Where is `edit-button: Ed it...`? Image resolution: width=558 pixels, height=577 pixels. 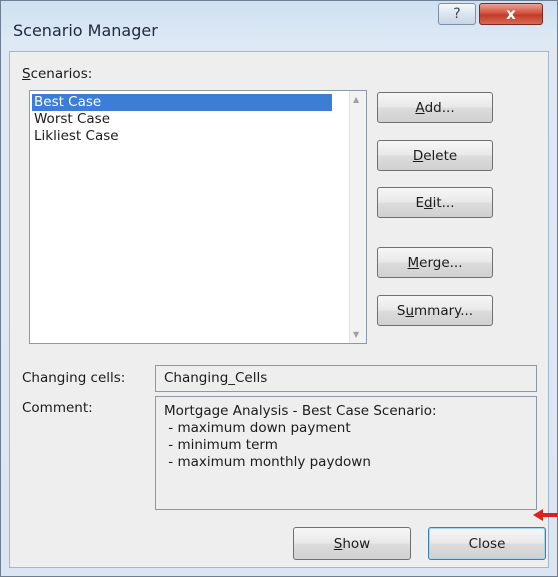
edit-button: Ed it... is located at coordinates (435, 202).